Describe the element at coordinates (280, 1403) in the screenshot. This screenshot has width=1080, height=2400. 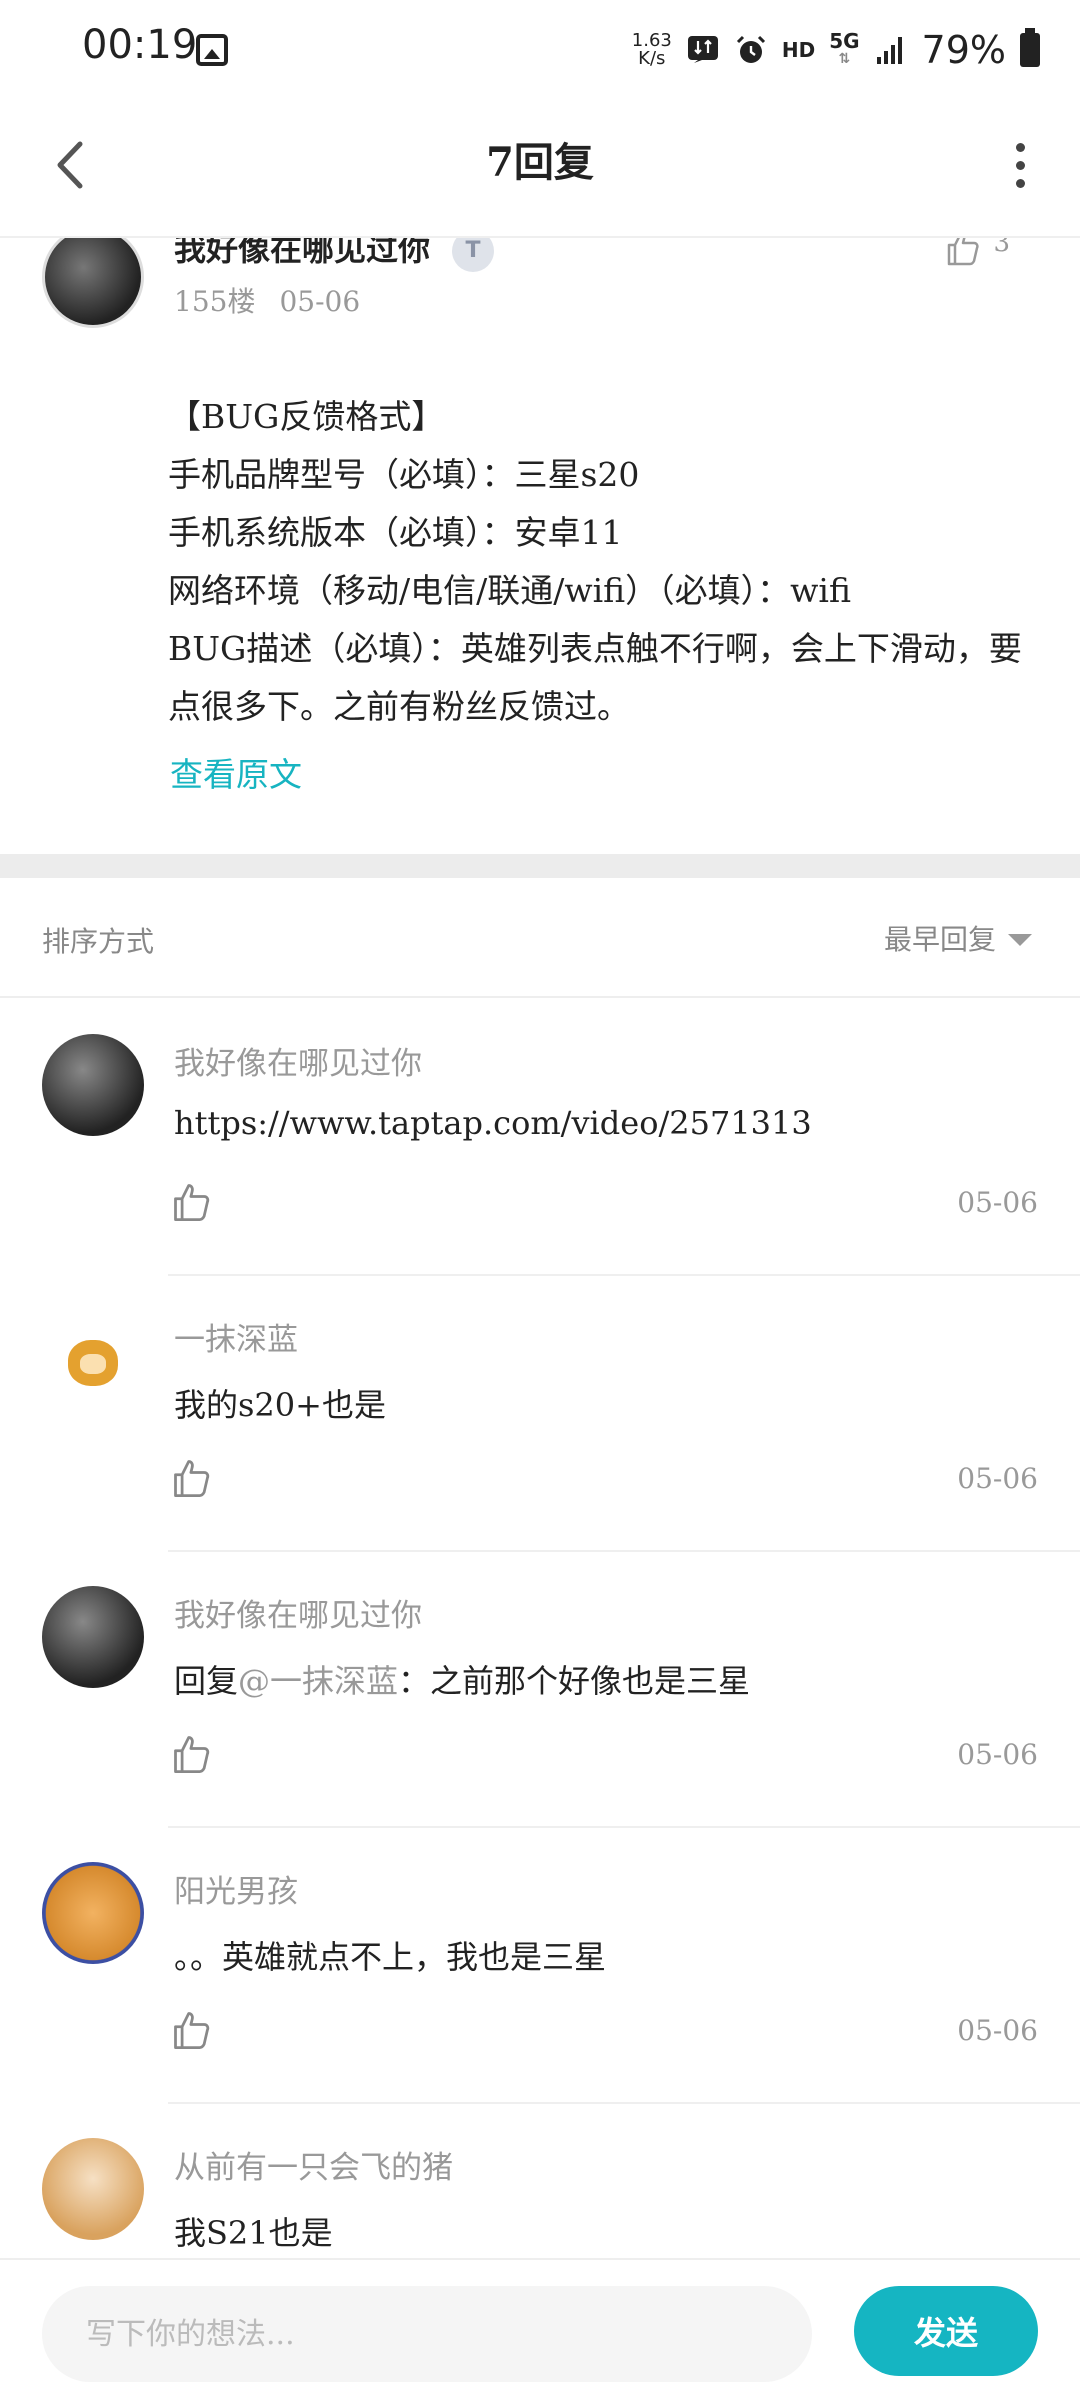
I see `reply-text: 我的s20+也是` at that location.